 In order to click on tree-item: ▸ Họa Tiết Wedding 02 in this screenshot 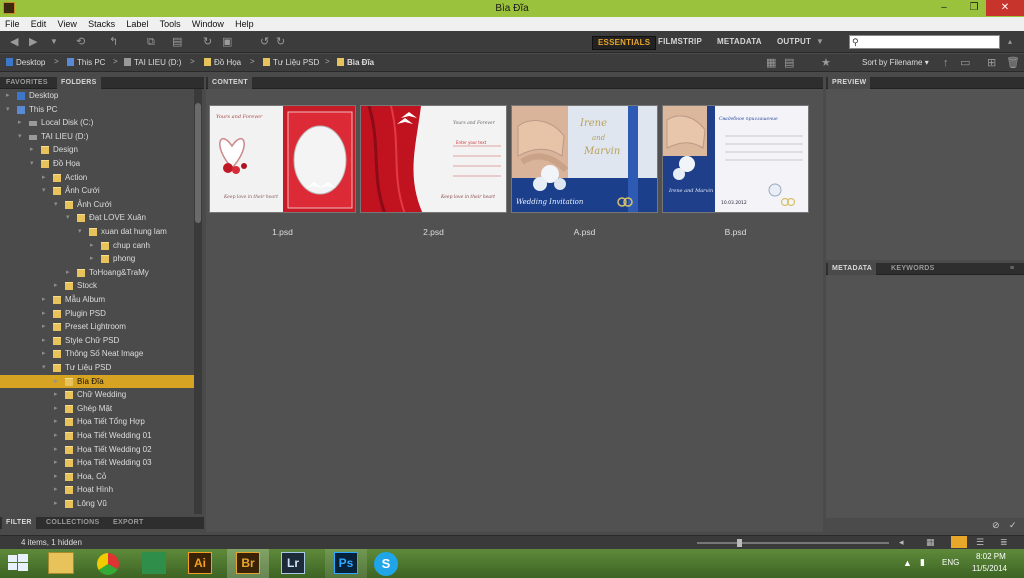, I will do `click(97, 450)`.